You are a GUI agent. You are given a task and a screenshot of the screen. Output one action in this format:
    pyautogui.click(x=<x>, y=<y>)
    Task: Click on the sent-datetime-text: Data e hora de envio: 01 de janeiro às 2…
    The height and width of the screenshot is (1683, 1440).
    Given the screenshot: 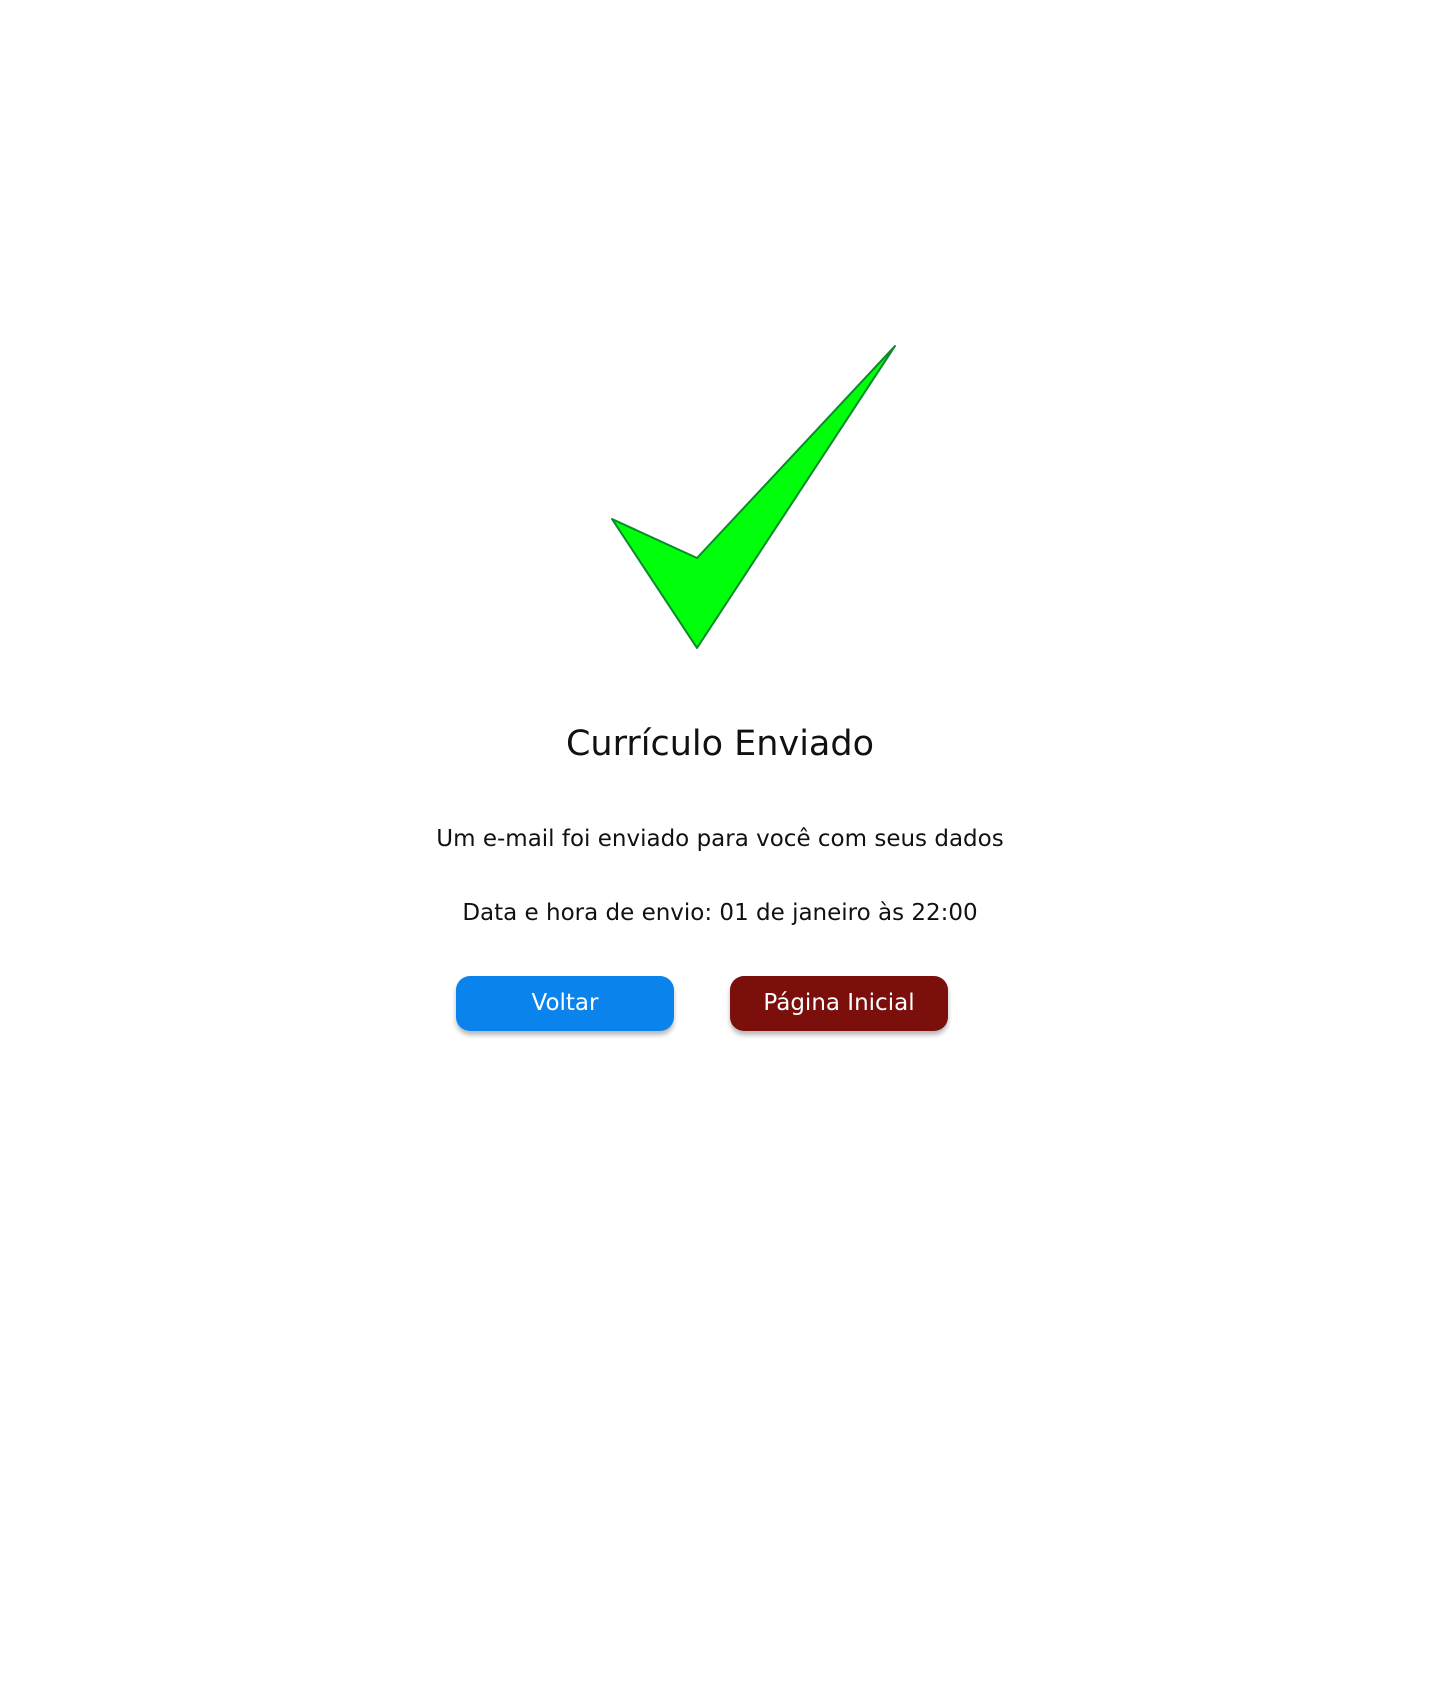 What is the action you would take?
    pyautogui.click(x=720, y=913)
    